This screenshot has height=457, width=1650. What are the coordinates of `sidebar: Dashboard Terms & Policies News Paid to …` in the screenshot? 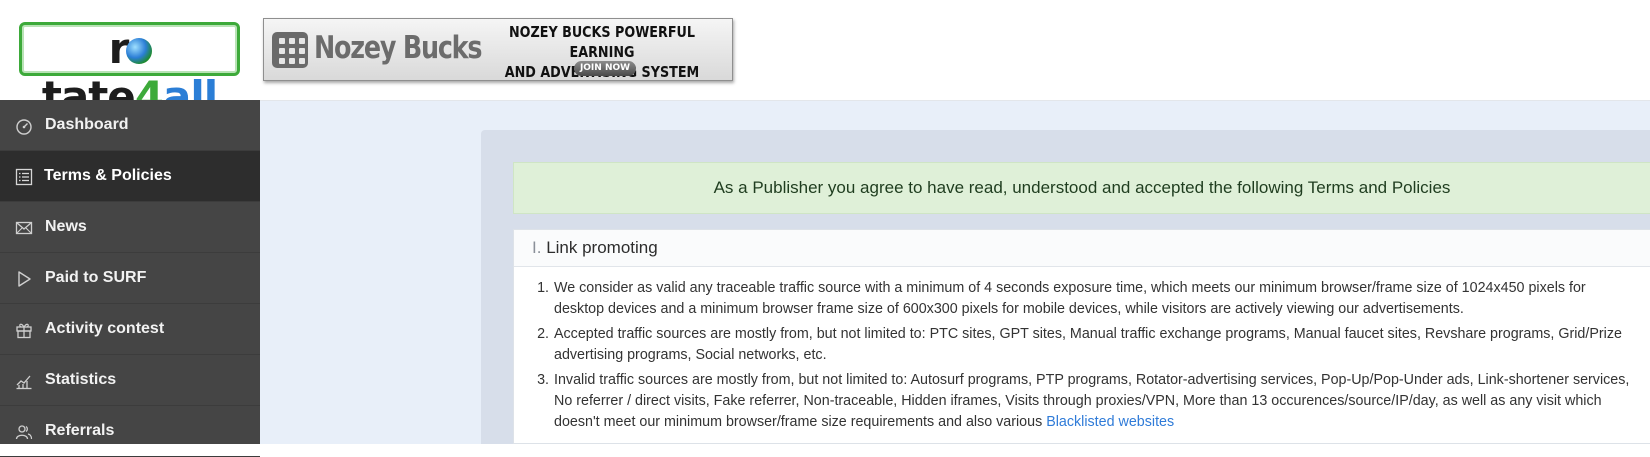 It's located at (130, 278).